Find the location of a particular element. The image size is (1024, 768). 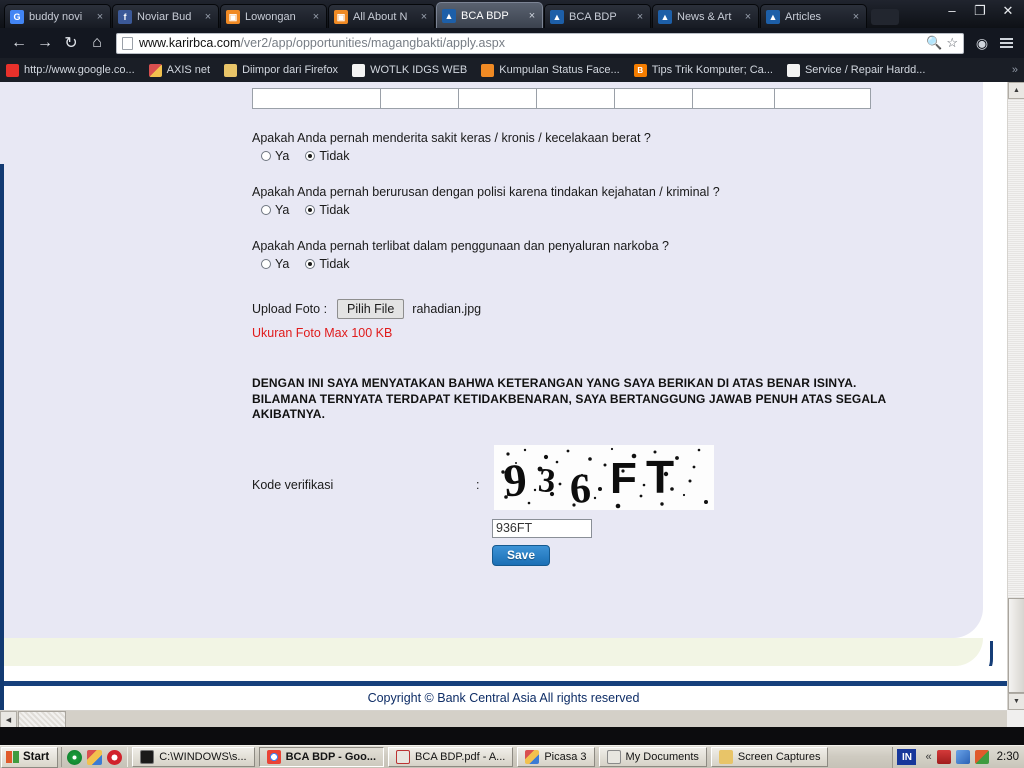

zoom-icon: 🔍 is located at coordinates (934, 43).